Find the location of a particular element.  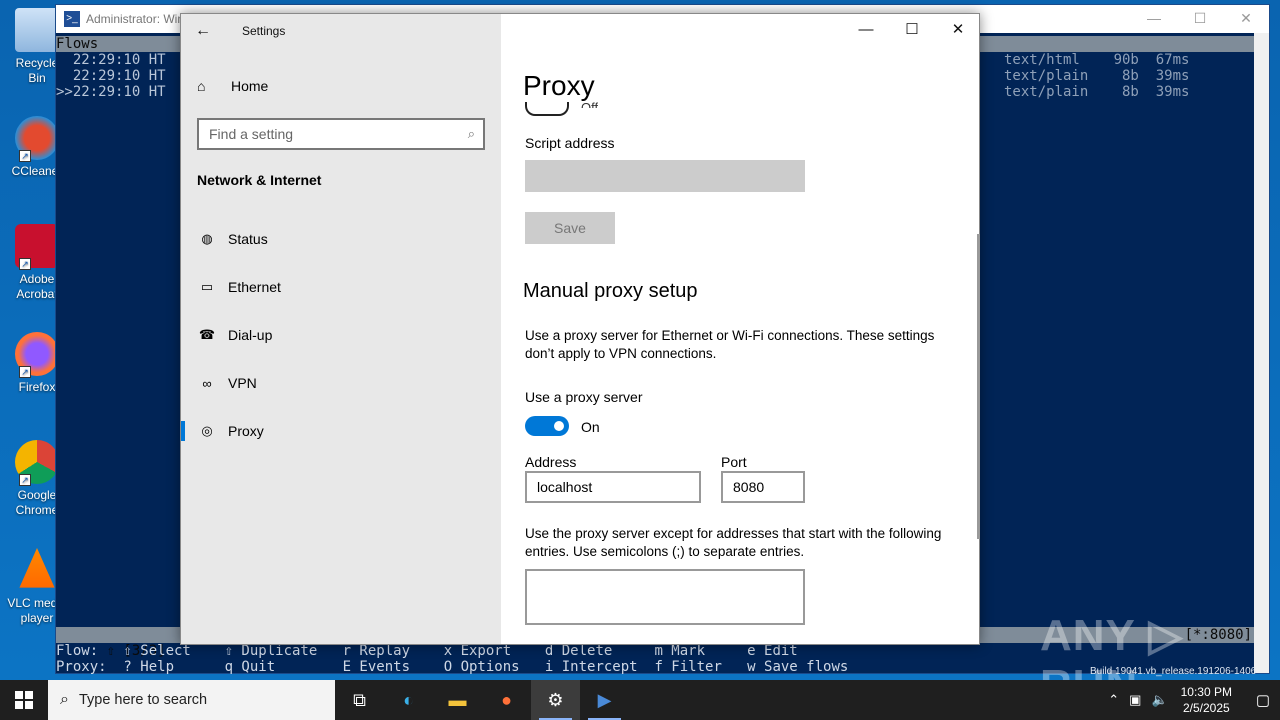

taskbar-powershell: ▶ is located at coordinates (604, 700).